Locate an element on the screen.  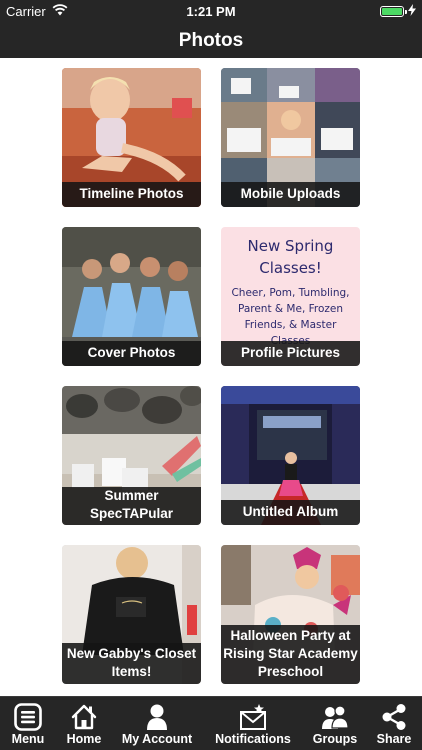
tab-notifications: Notifications is located at coordinates (253, 723).